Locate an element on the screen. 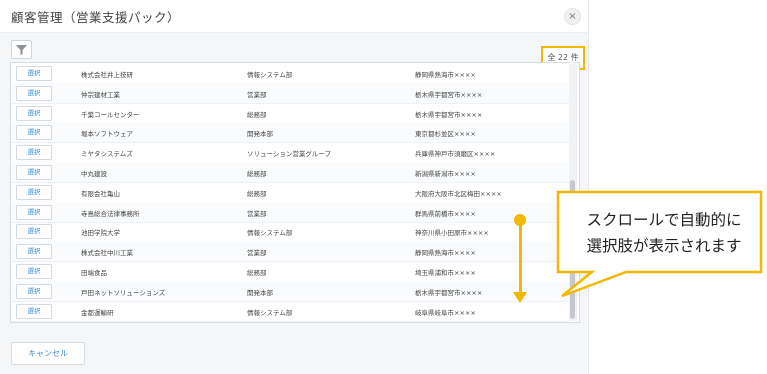 This screenshot has height=374, width=767. address: 東京都杉並区×××× is located at coordinates (445, 134).